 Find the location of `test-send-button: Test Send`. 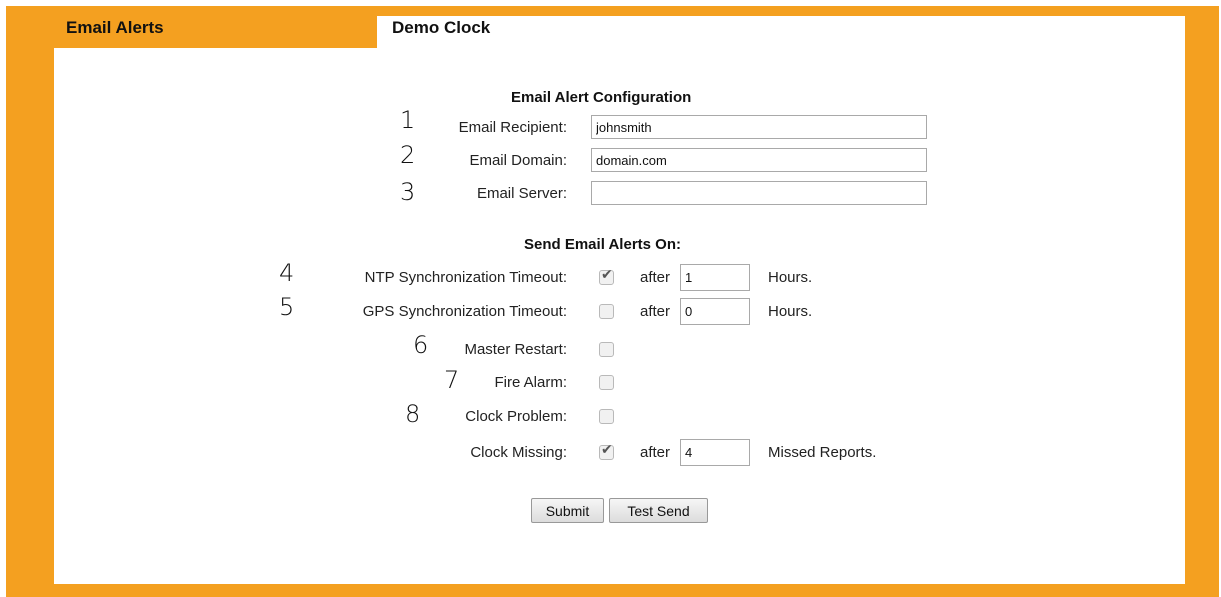

test-send-button: Test Send is located at coordinates (658, 510).